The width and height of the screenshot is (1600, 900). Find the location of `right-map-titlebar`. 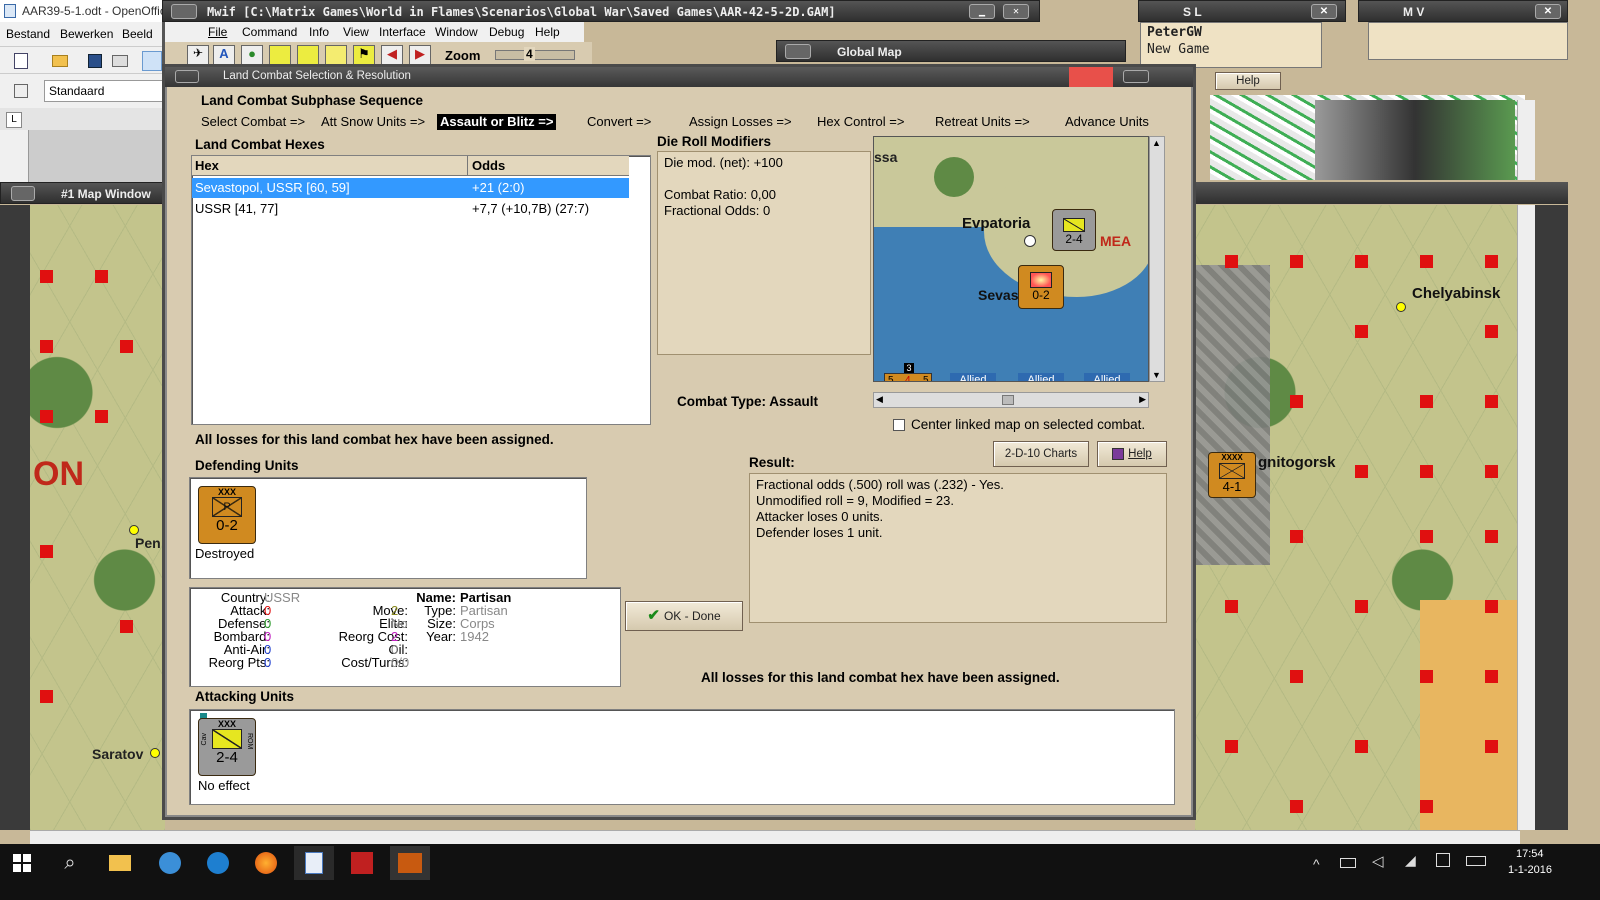

right-map-titlebar is located at coordinates (1381, 193).